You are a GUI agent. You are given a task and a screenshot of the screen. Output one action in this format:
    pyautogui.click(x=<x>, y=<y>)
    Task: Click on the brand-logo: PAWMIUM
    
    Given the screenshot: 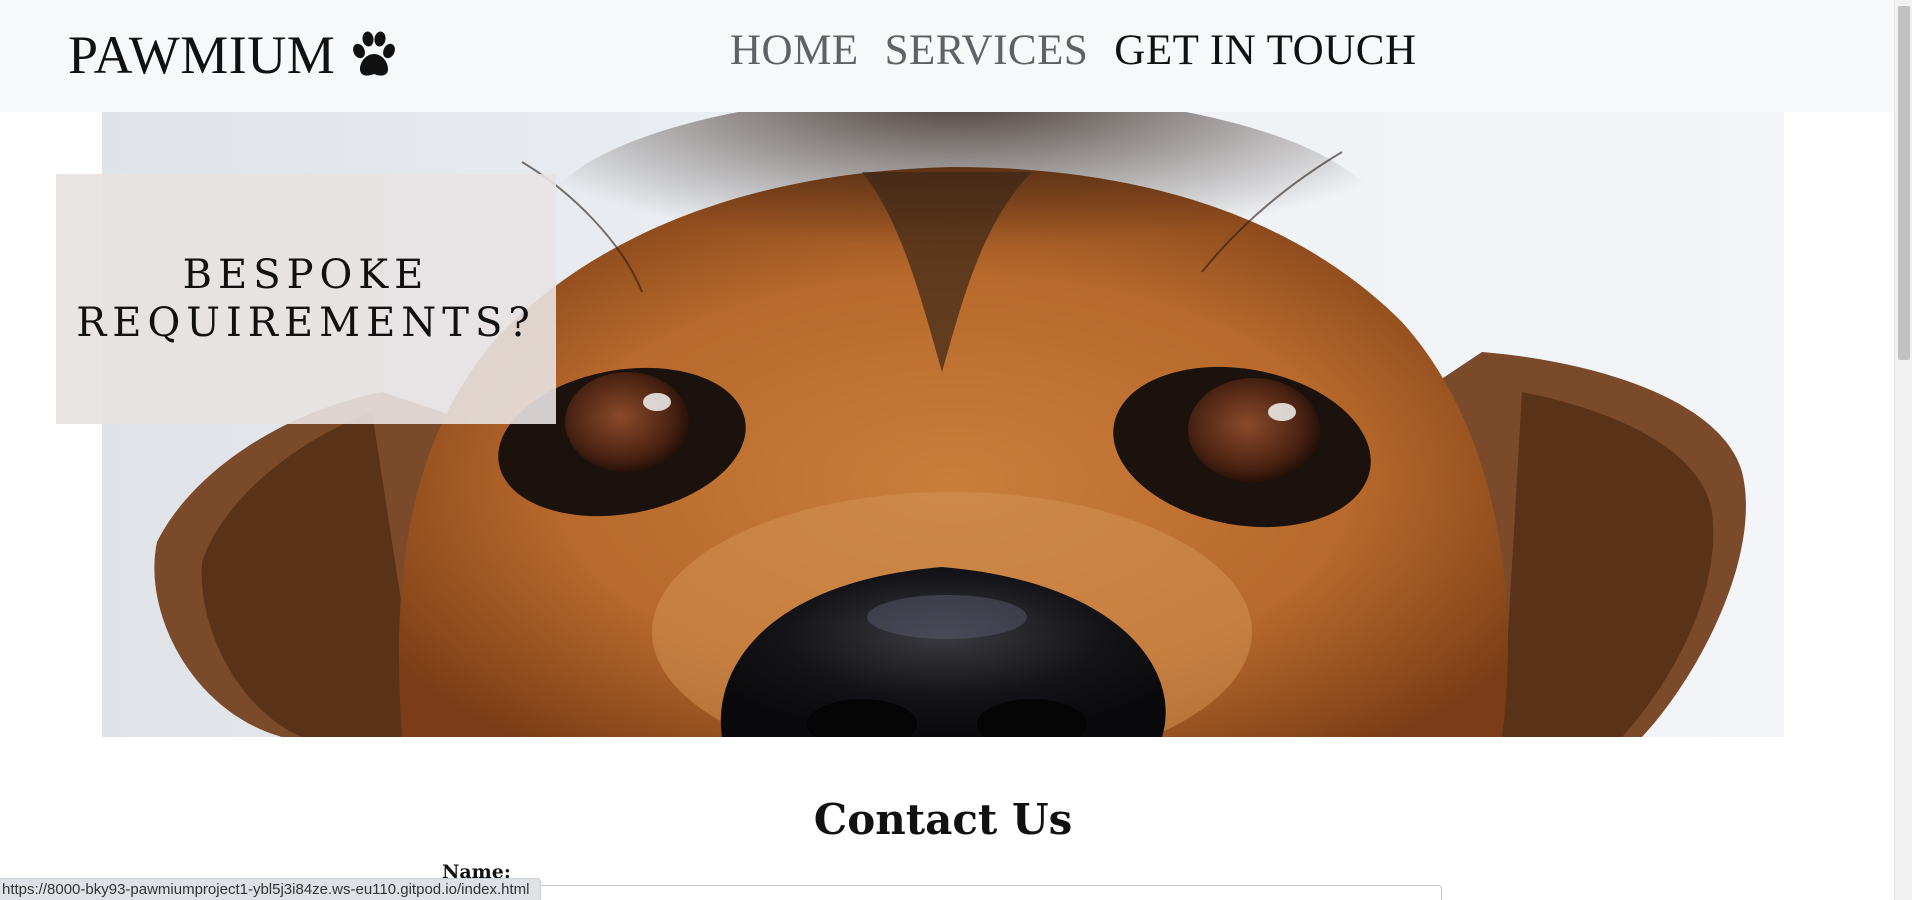 What is the action you would take?
    pyautogui.click(x=233, y=55)
    